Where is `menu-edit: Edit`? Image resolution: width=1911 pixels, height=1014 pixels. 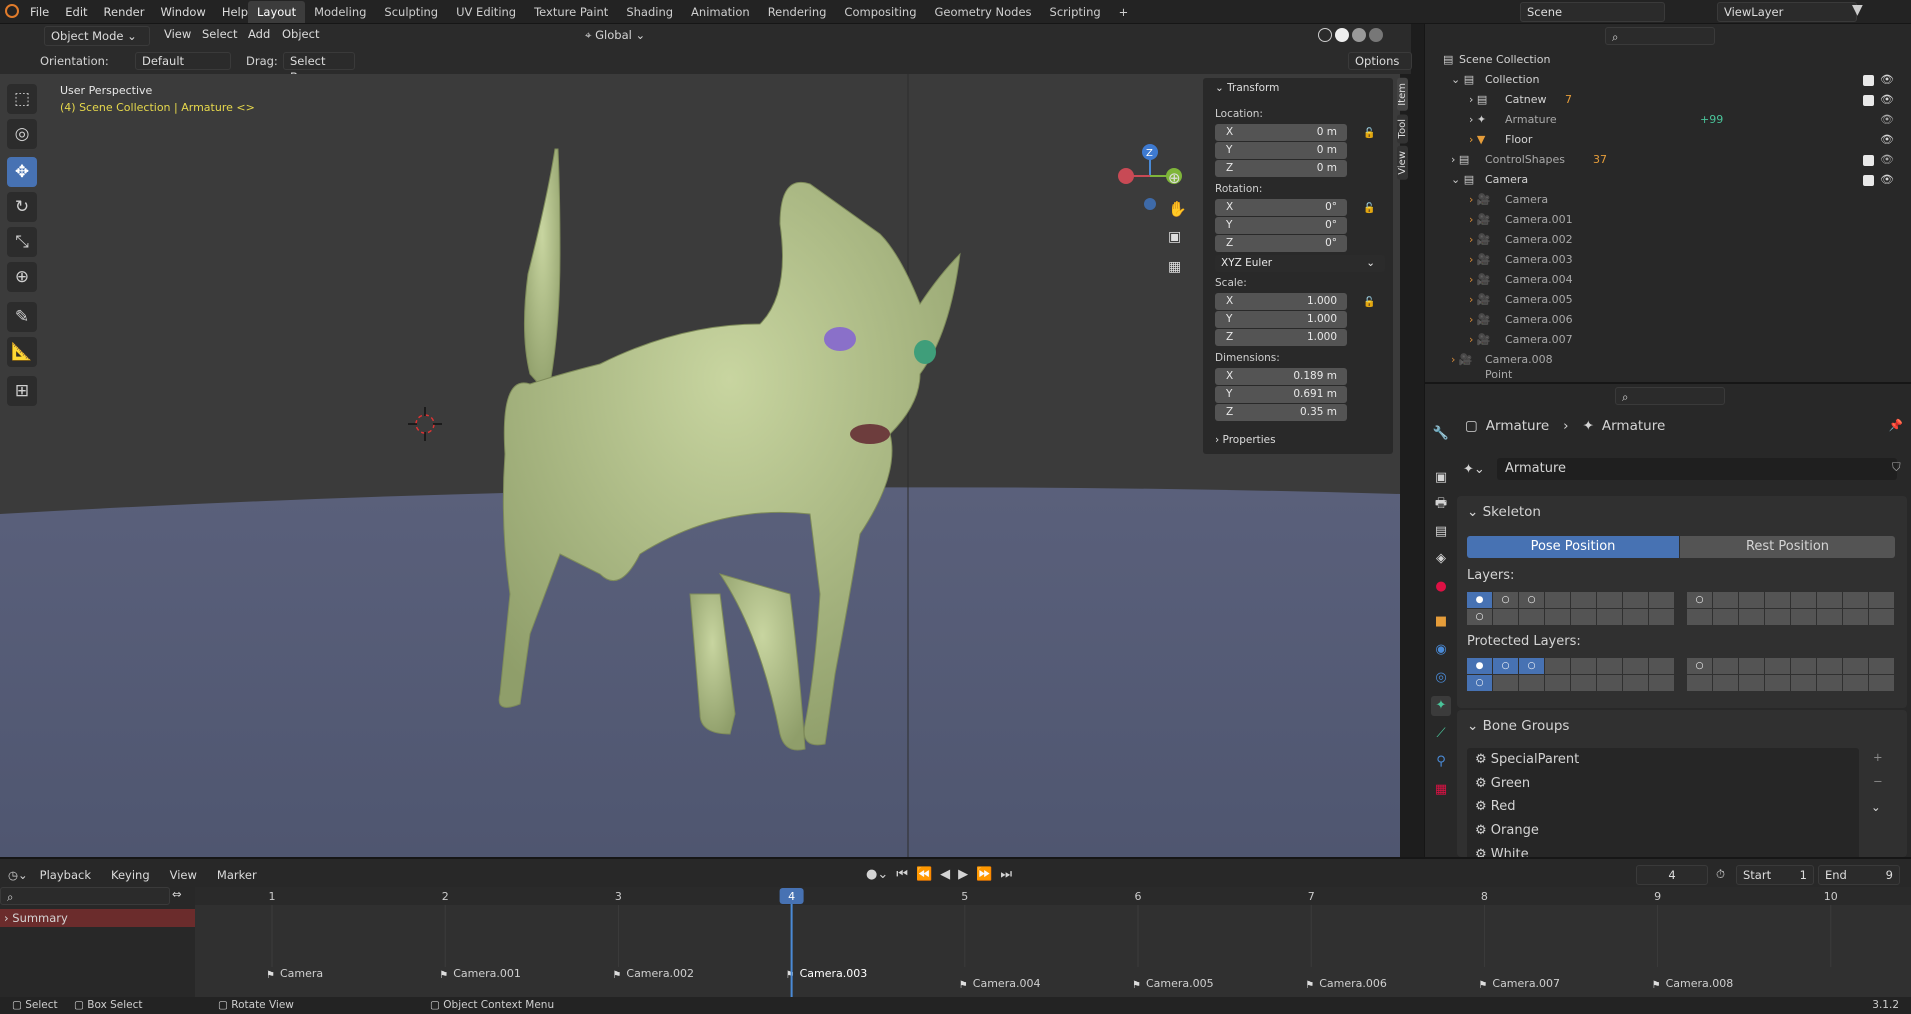 menu-edit: Edit is located at coordinates (76, 12).